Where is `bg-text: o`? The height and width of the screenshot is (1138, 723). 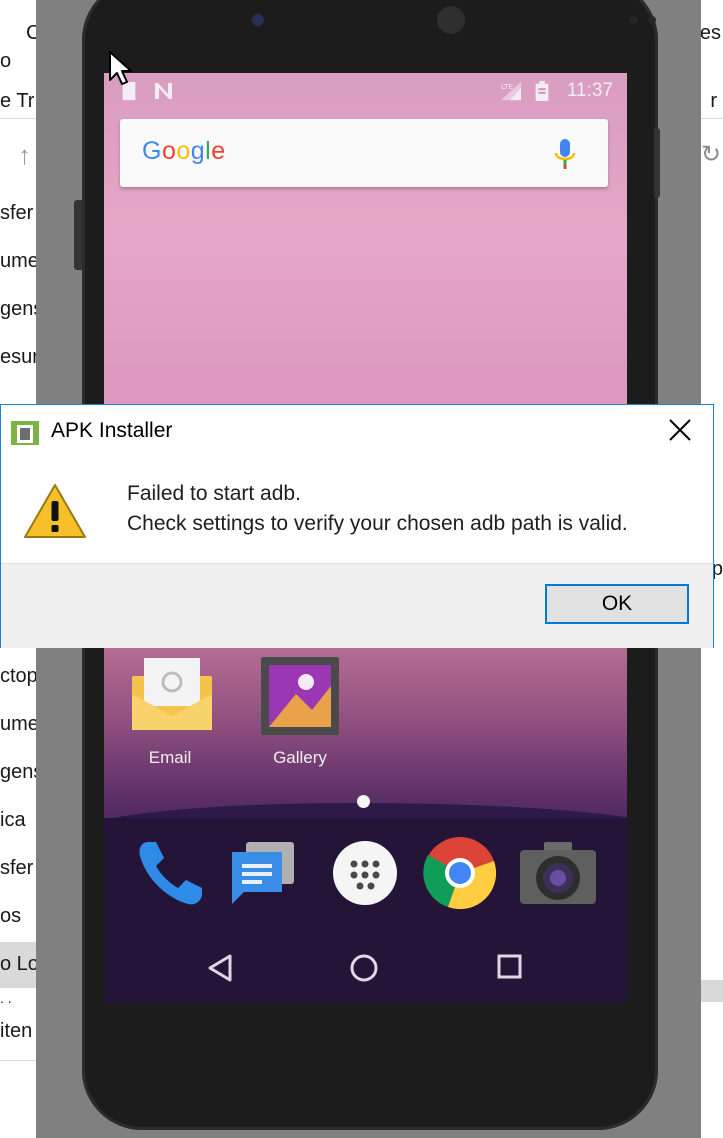
bg-text: o is located at coordinates (6, 61).